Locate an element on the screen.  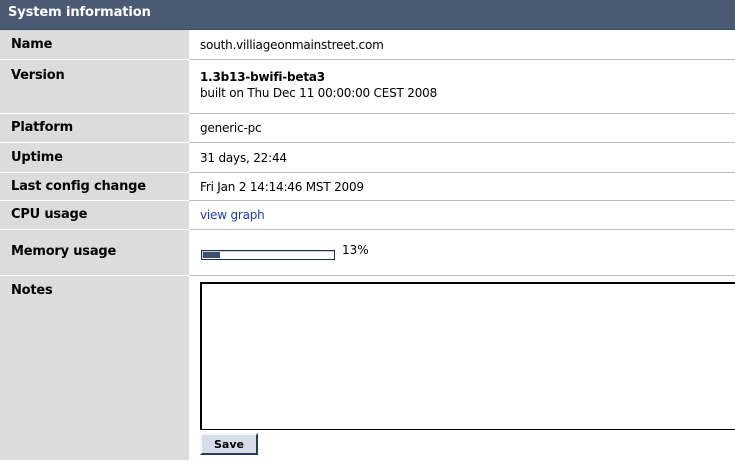
value-cell: Fri Jan 2 14:14:46 MST 2009 is located at coordinates (462, 187).